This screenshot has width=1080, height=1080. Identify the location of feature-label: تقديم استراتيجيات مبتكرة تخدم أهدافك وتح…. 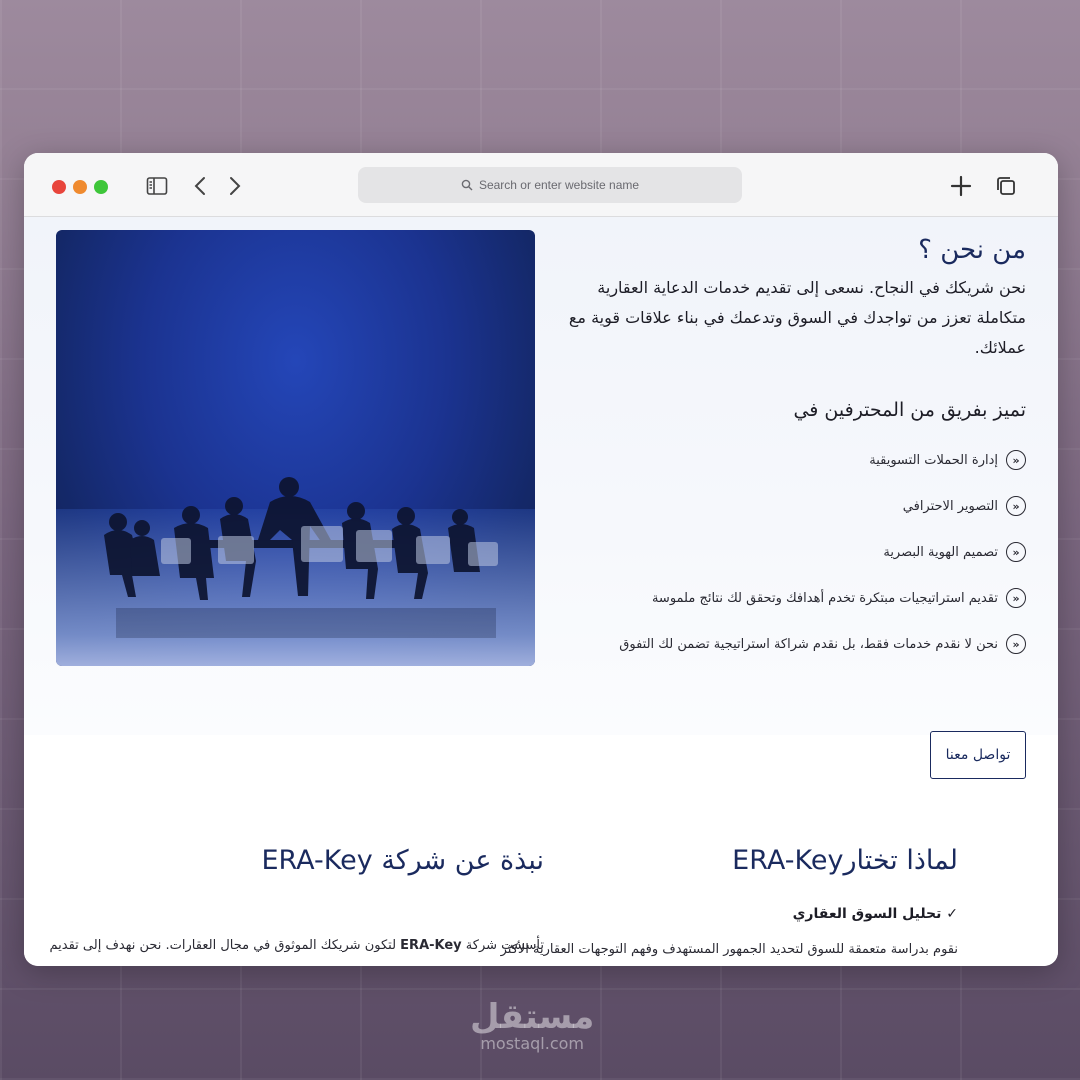
(824, 598).